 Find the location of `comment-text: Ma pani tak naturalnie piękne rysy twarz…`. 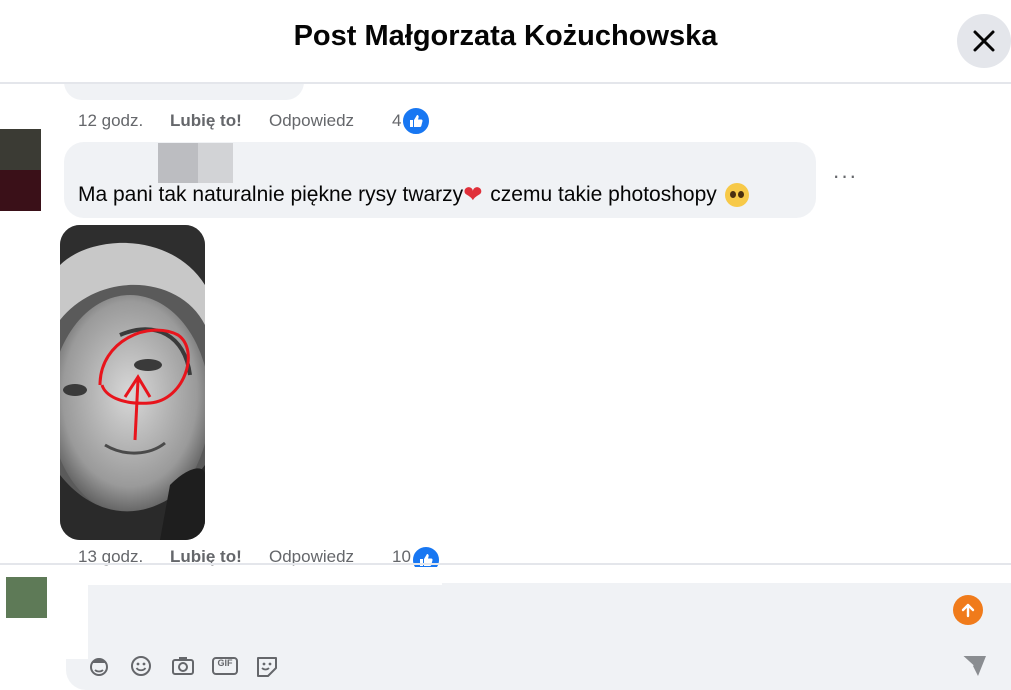

comment-text: Ma pani tak naturalnie piękne rysy twarz… is located at coordinates (413, 194).